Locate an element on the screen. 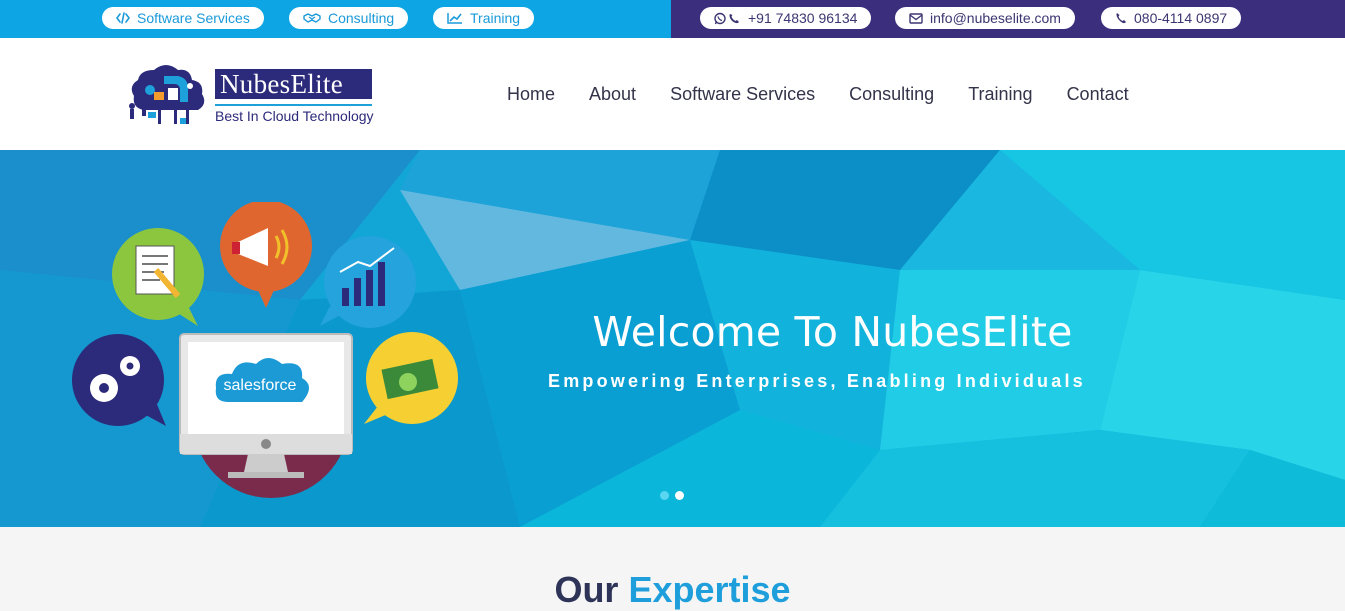 This screenshot has height=611, width=1345. topbar-software-services-link: Software Services is located at coordinates (183, 18).